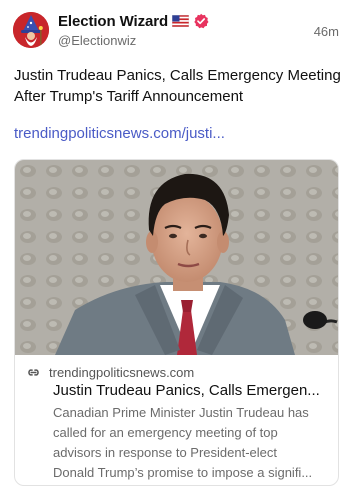 The height and width of the screenshot is (500, 353). I want to click on post-timestamp: 46m, so click(326, 31).